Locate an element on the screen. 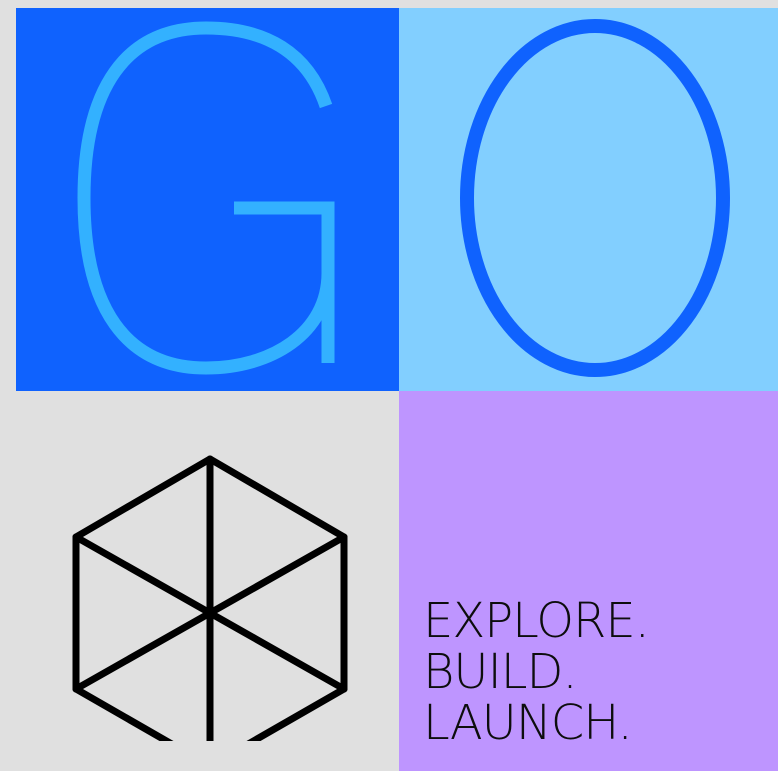 The width and height of the screenshot is (778, 771). tagline-line-build: BUILD. is located at coordinates (500, 672).